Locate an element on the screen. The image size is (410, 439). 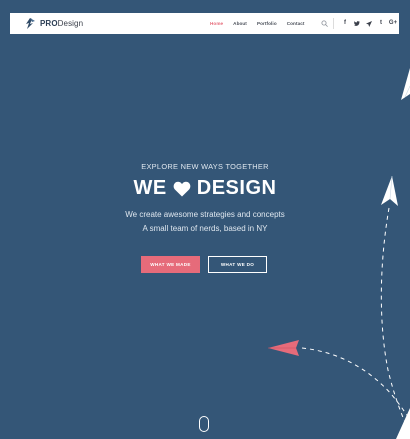
brand-name-strong: PRO is located at coordinates (49, 23).